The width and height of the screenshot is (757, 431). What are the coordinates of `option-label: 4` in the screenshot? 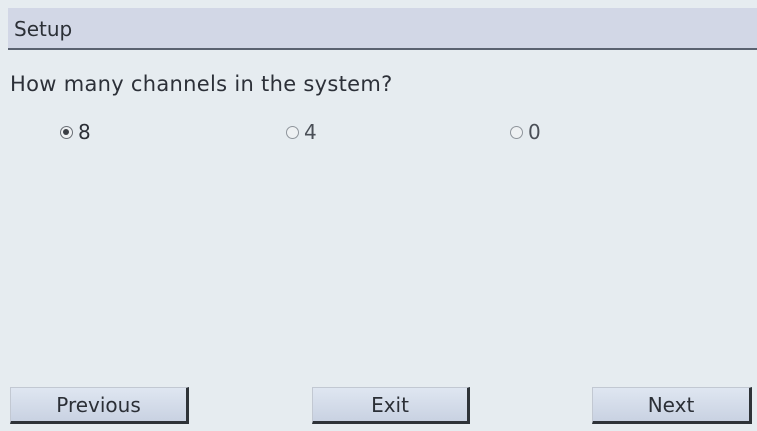 It's located at (310, 132).